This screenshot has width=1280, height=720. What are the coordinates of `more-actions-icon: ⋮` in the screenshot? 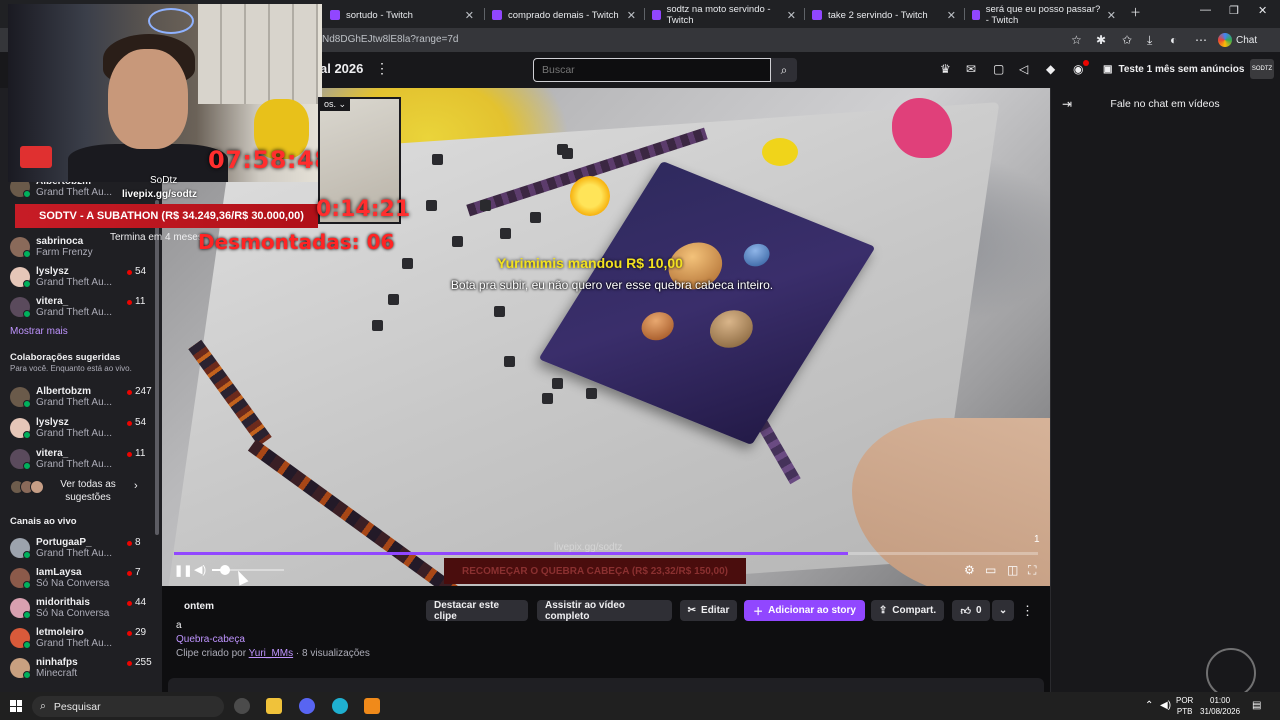 It's located at (1027, 611).